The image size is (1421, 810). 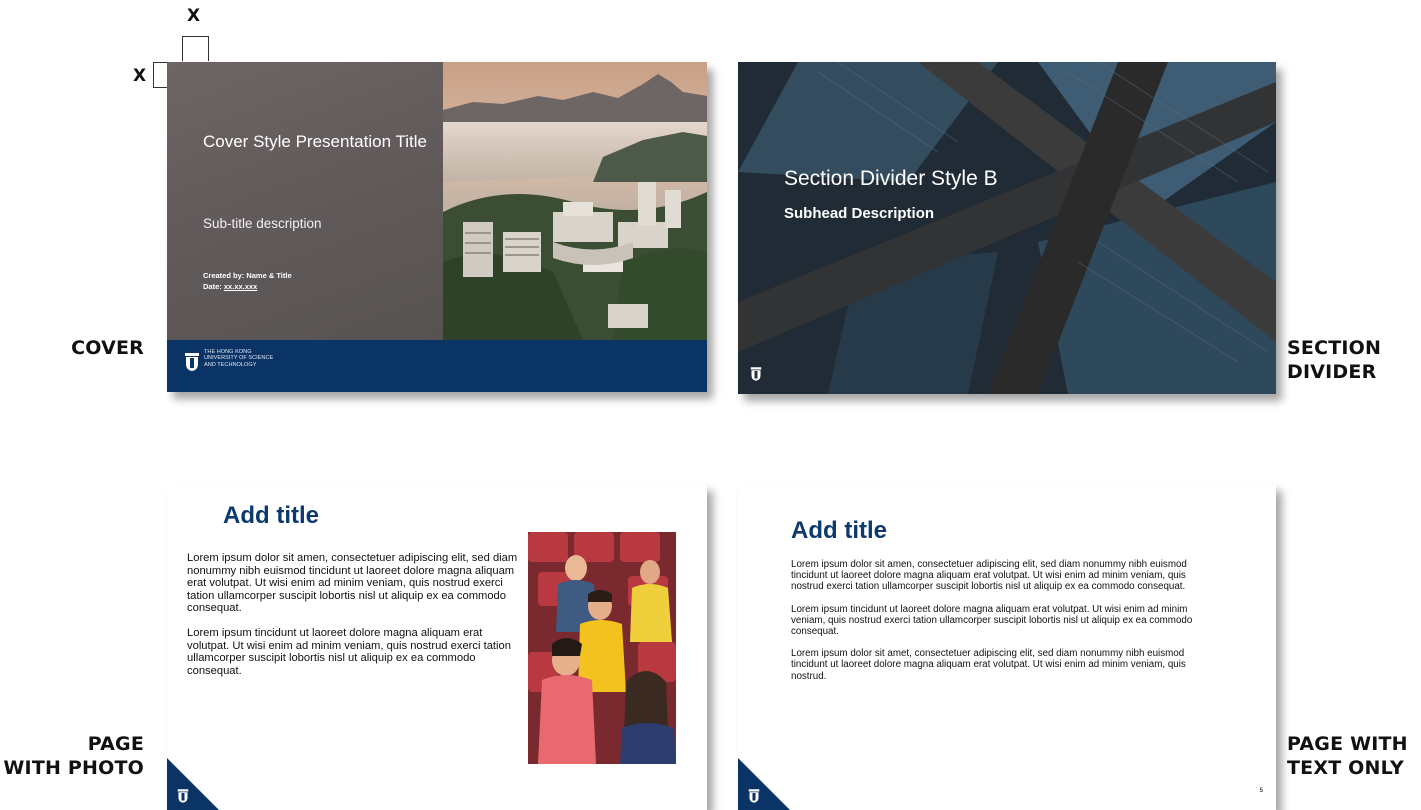 I want to click on label-page-with-text-only-line2: TEXT ONLY, so click(x=1345, y=768).